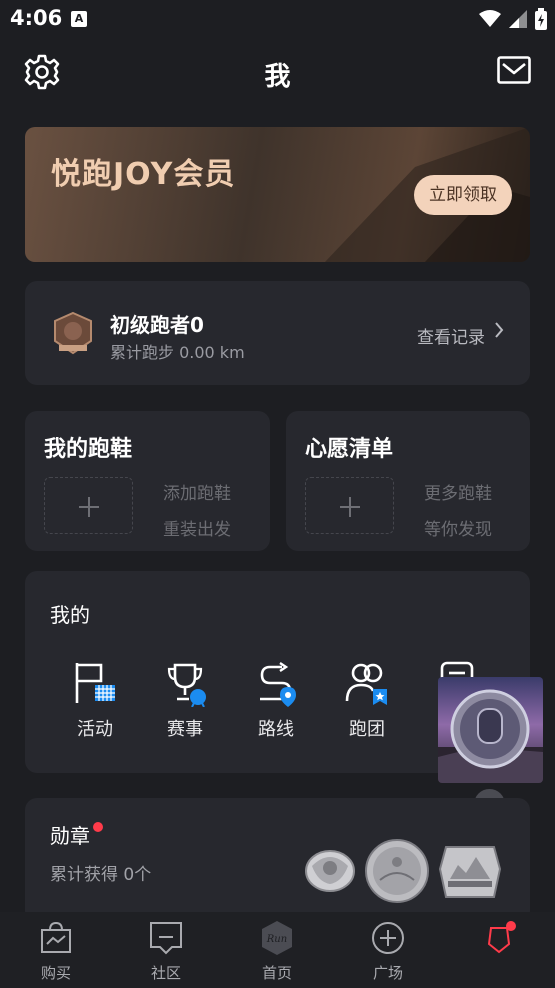 This screenshot has width=555, height=988. I want to click on tab-community: 社区, so click(166, 951).